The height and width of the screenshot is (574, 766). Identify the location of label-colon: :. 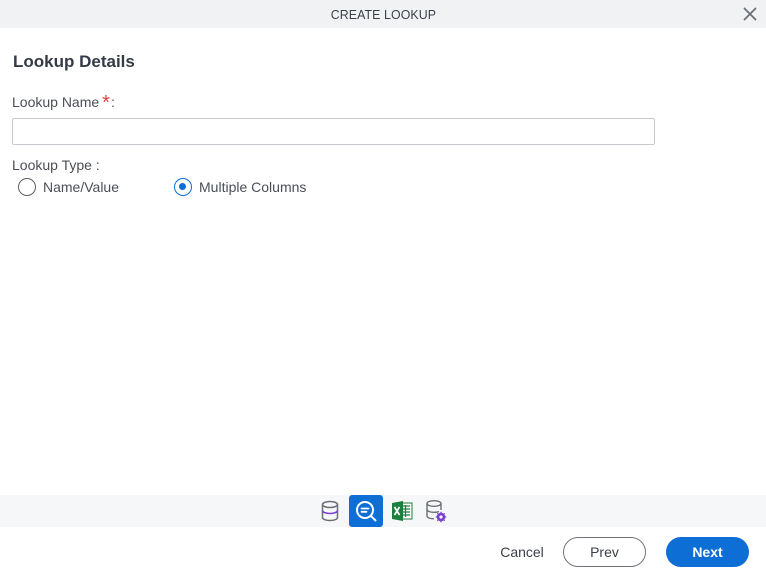
(112, 102).